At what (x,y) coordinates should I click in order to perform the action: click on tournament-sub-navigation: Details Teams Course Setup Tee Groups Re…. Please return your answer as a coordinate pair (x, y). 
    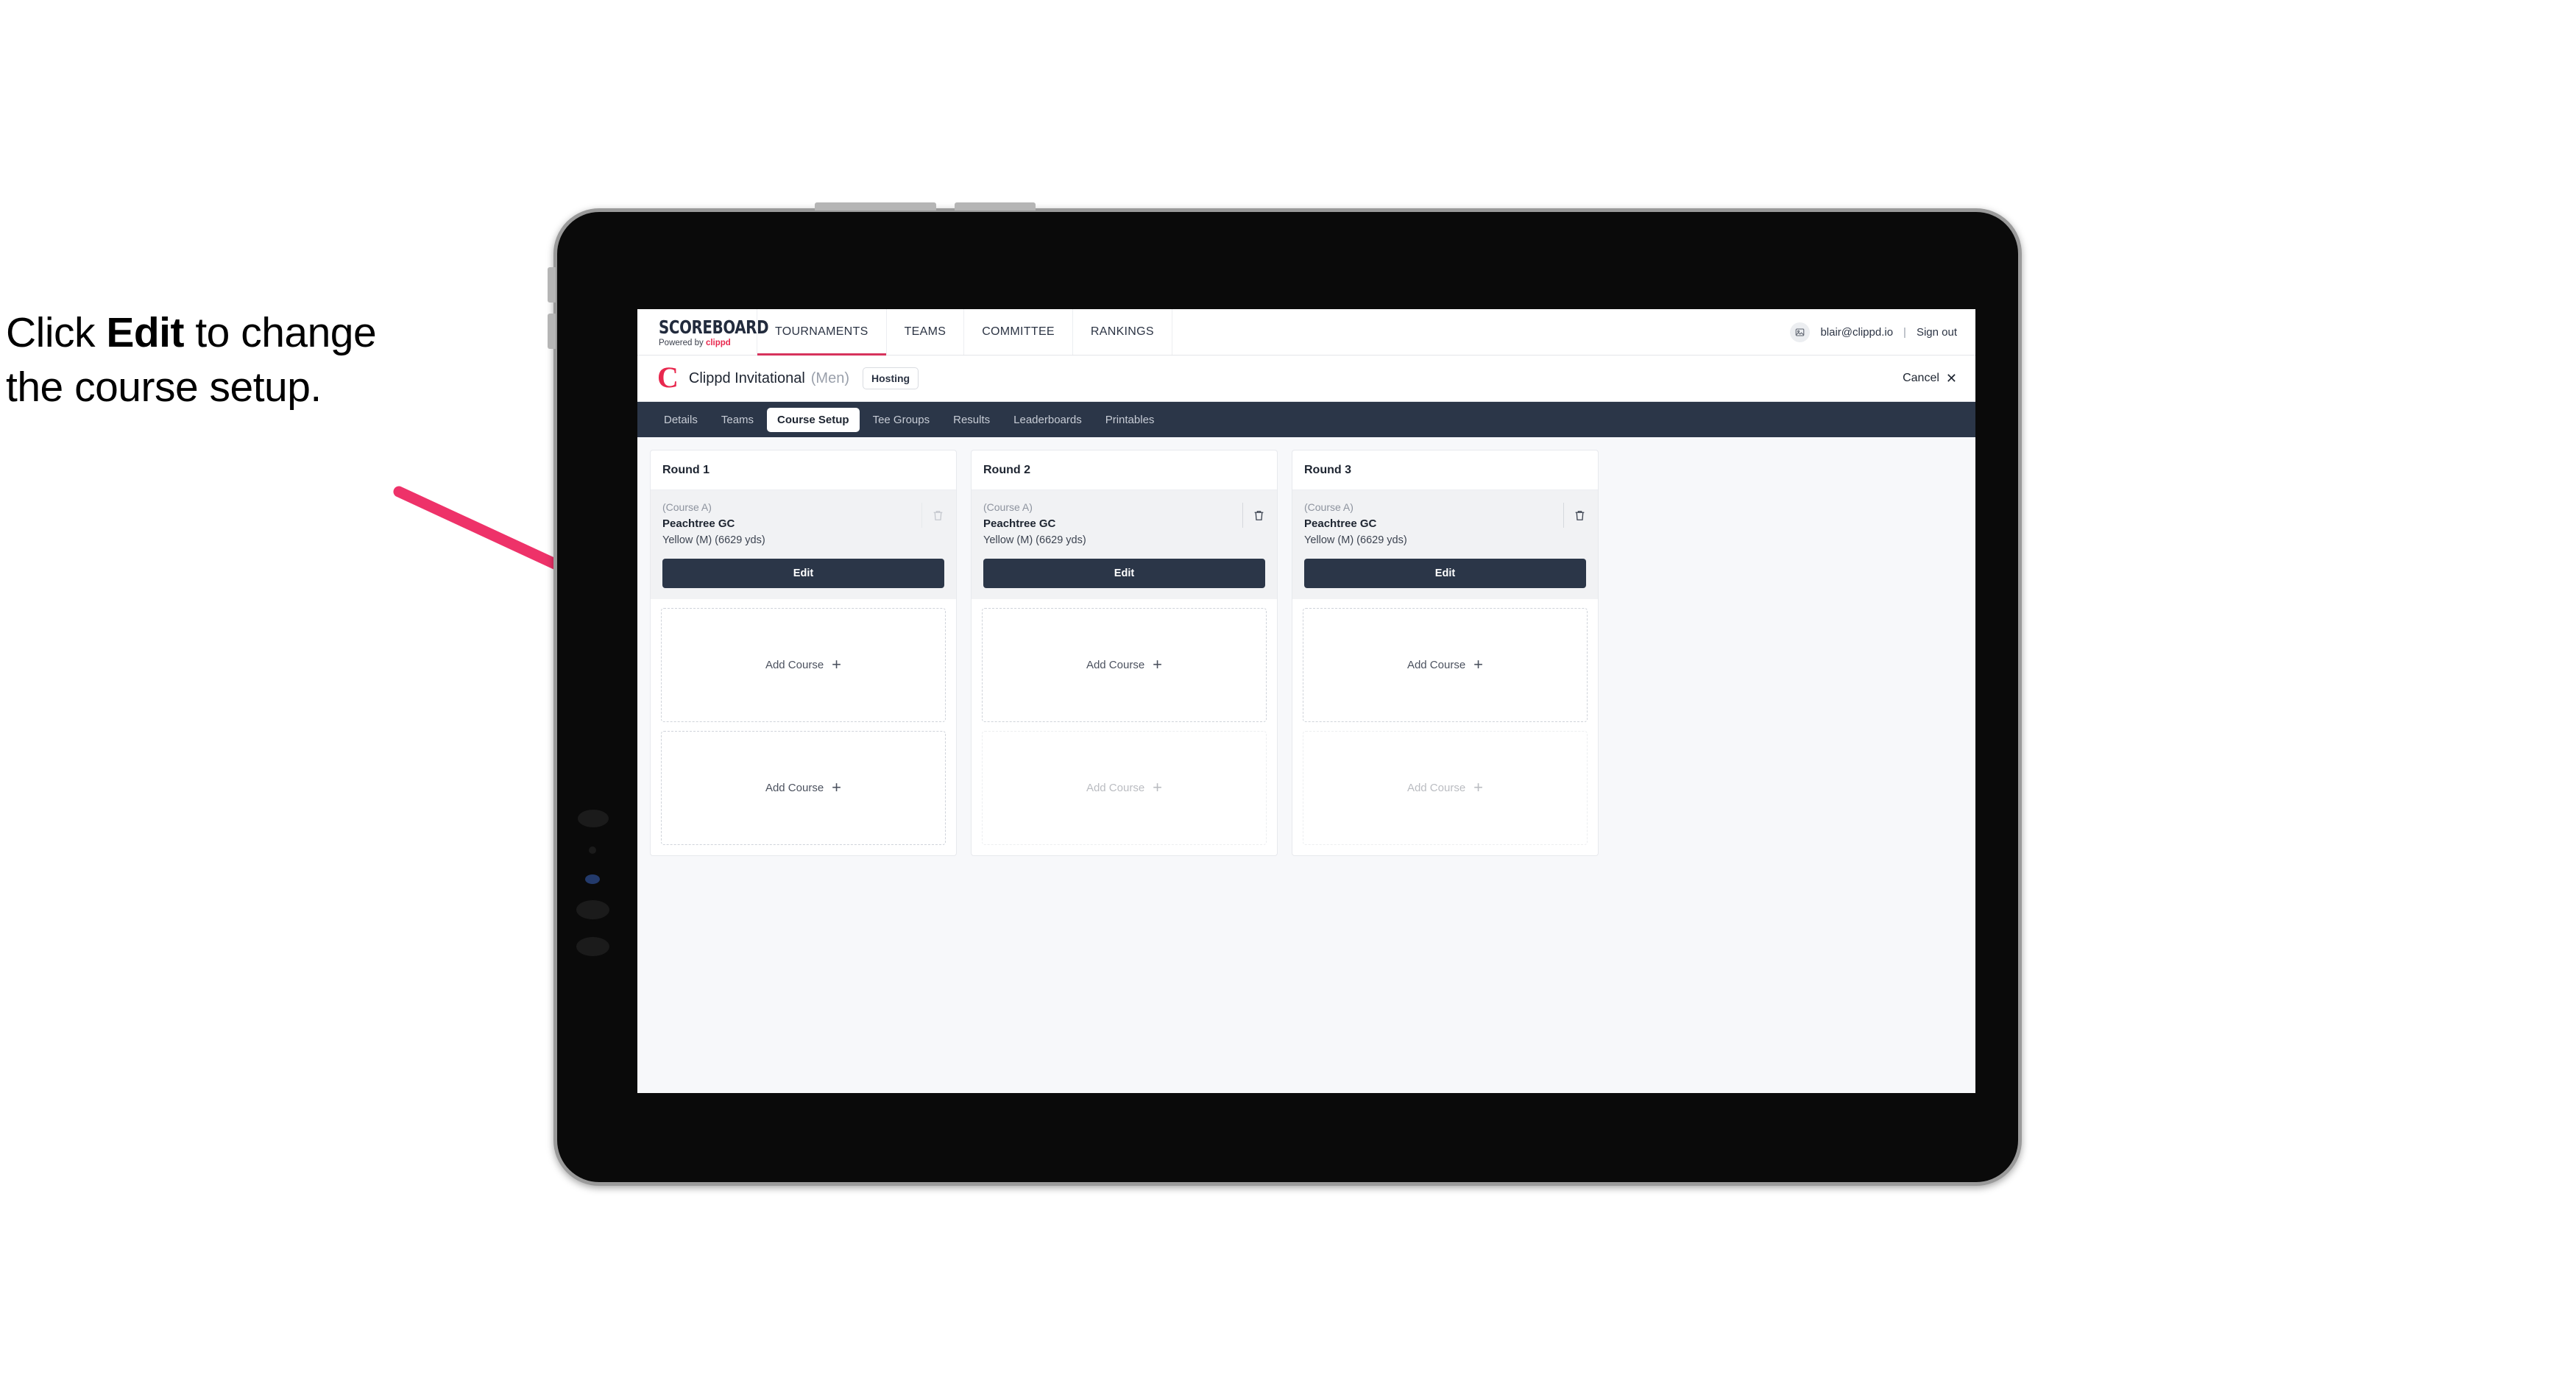
    Looking at the image, I should click on (1306, 419).